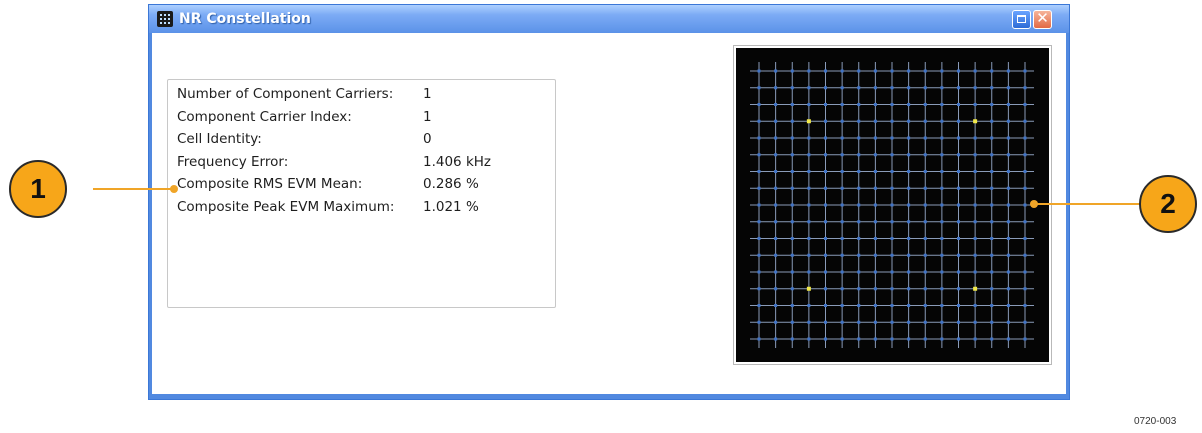 Image resolution: width=1202 pixels, height=433 pixels. I want to click on constellation-point-highlight, so click(975, 121).